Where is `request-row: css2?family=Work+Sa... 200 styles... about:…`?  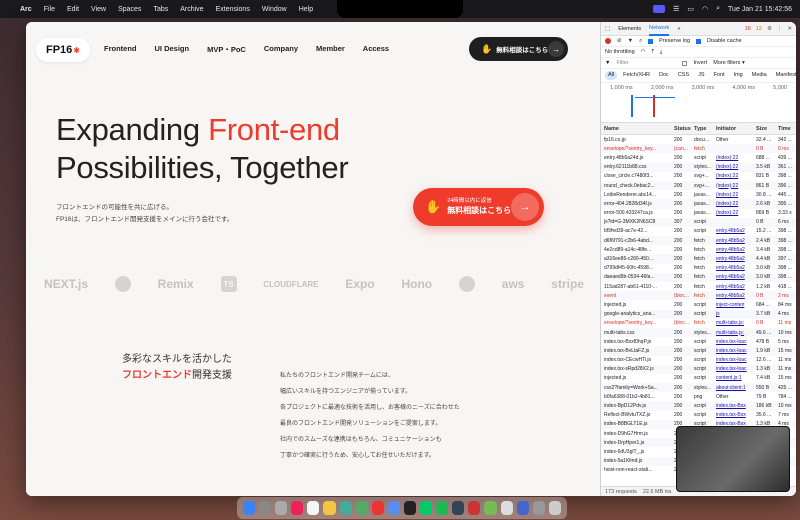
request-row: css2?family=Work+Sa... 200 styles... about:… is located at coordinates (698, 388).